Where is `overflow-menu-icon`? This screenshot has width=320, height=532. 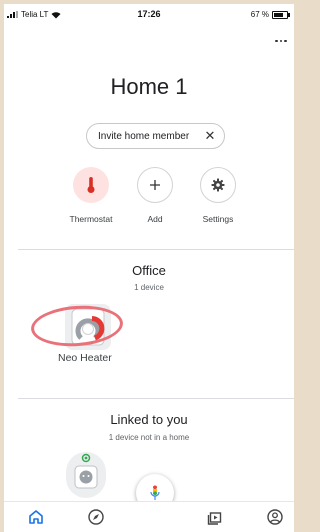
overflow-menu-icon is located at coordinates (281, 41).